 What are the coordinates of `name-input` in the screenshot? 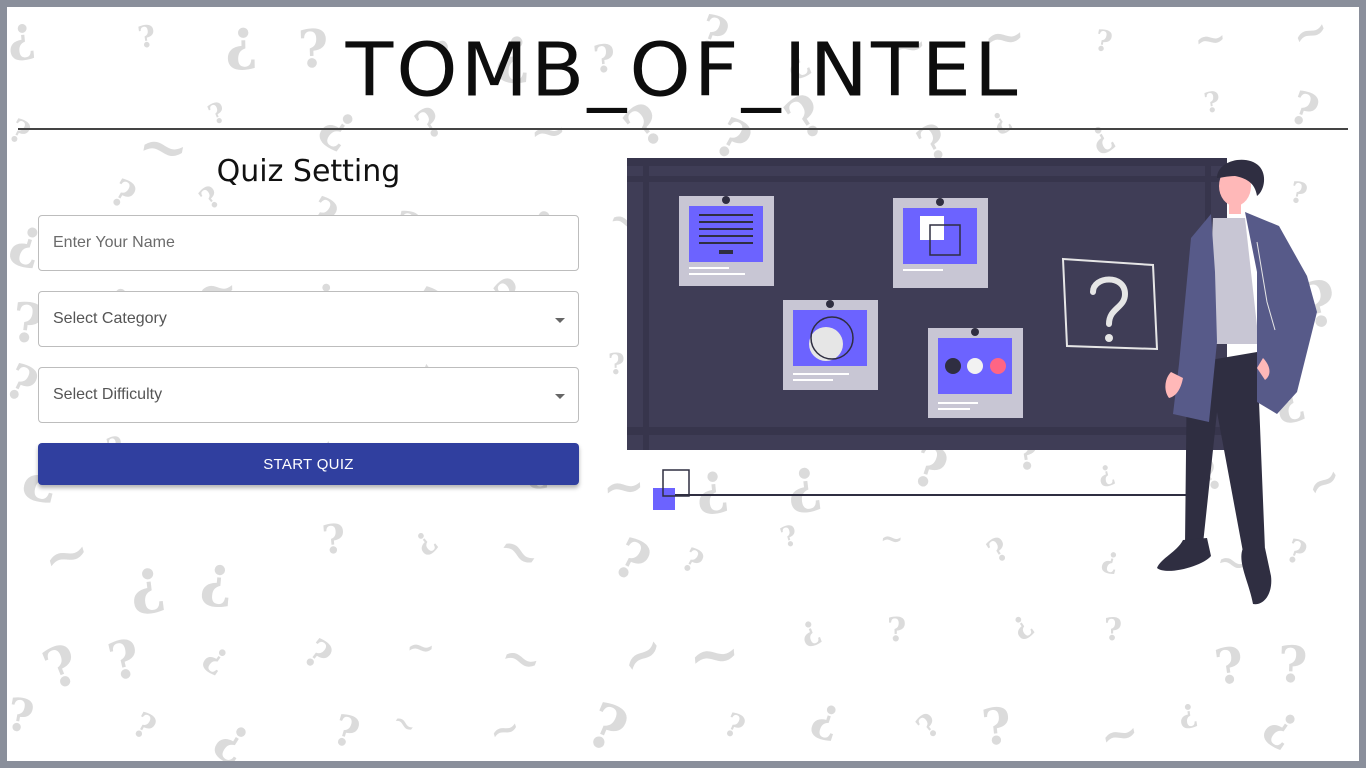 It's located at (308, 243).